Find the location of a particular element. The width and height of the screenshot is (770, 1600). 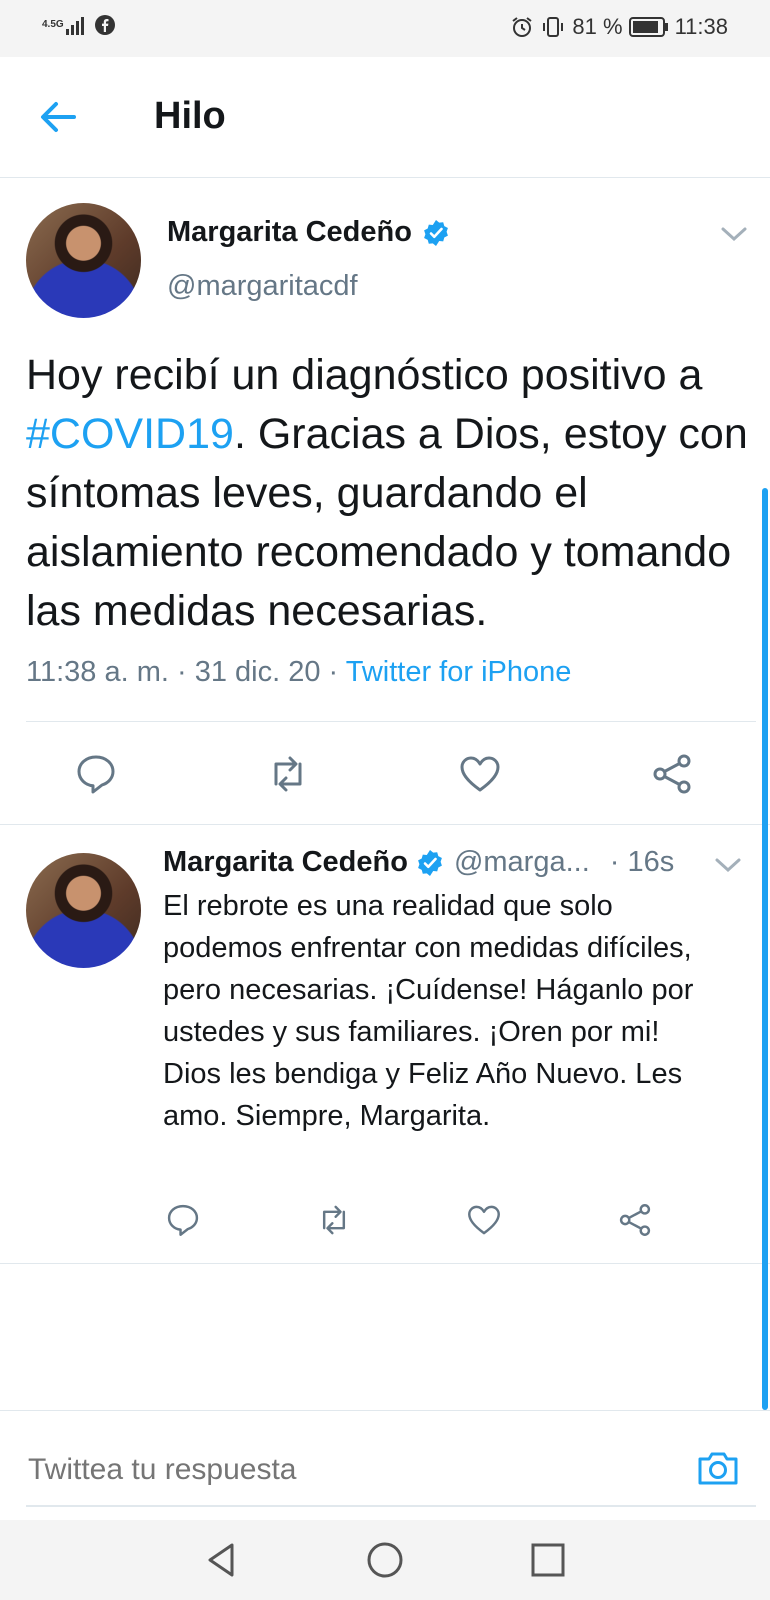

reply-author-name: Margarita Cedeño is located at coordinates (285, 862).